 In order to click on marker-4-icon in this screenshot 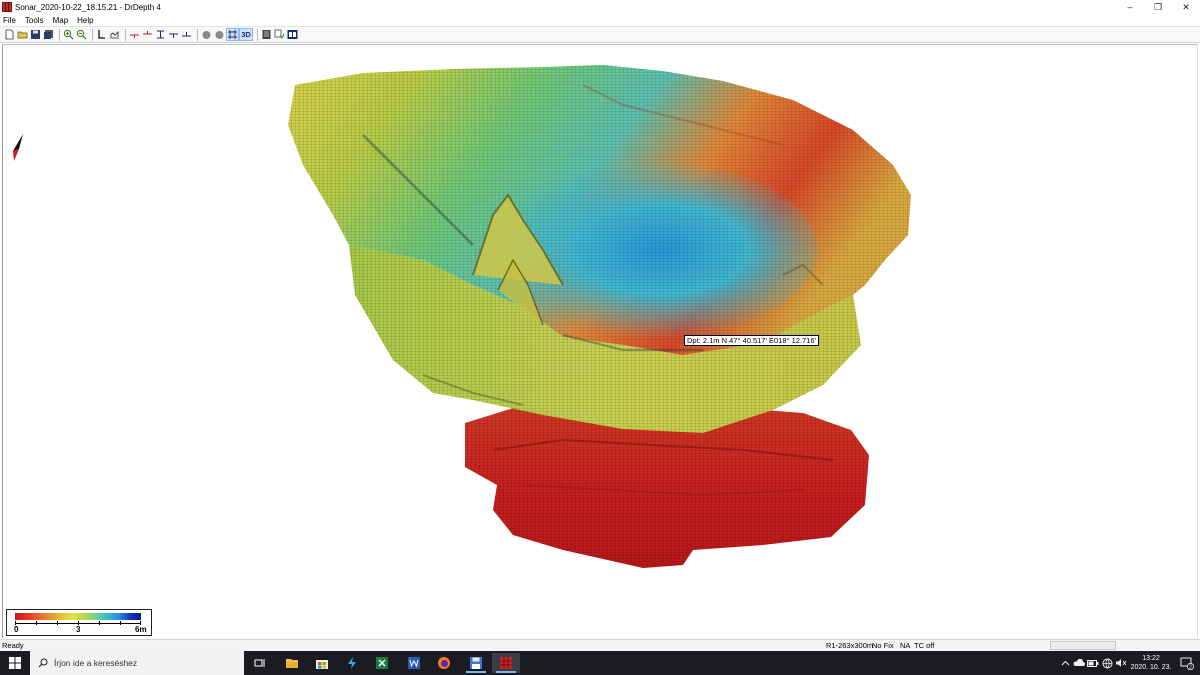, I will do `click(173, 34)`.